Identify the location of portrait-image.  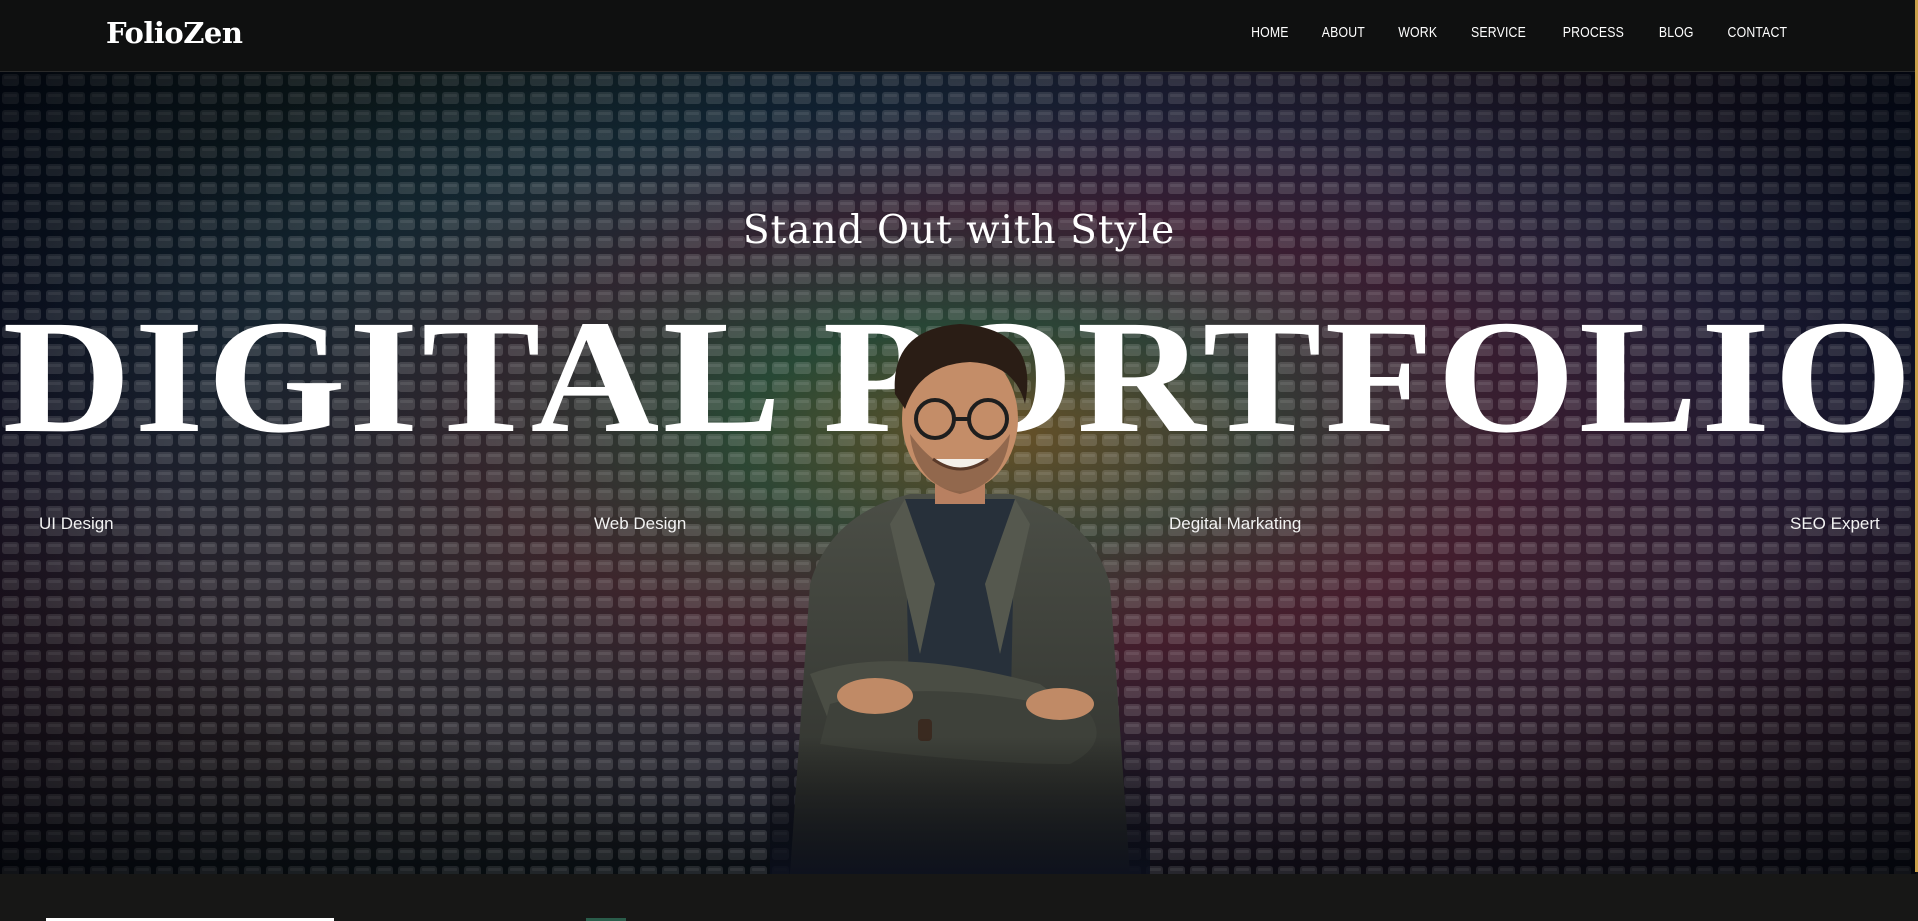
(960, 599).